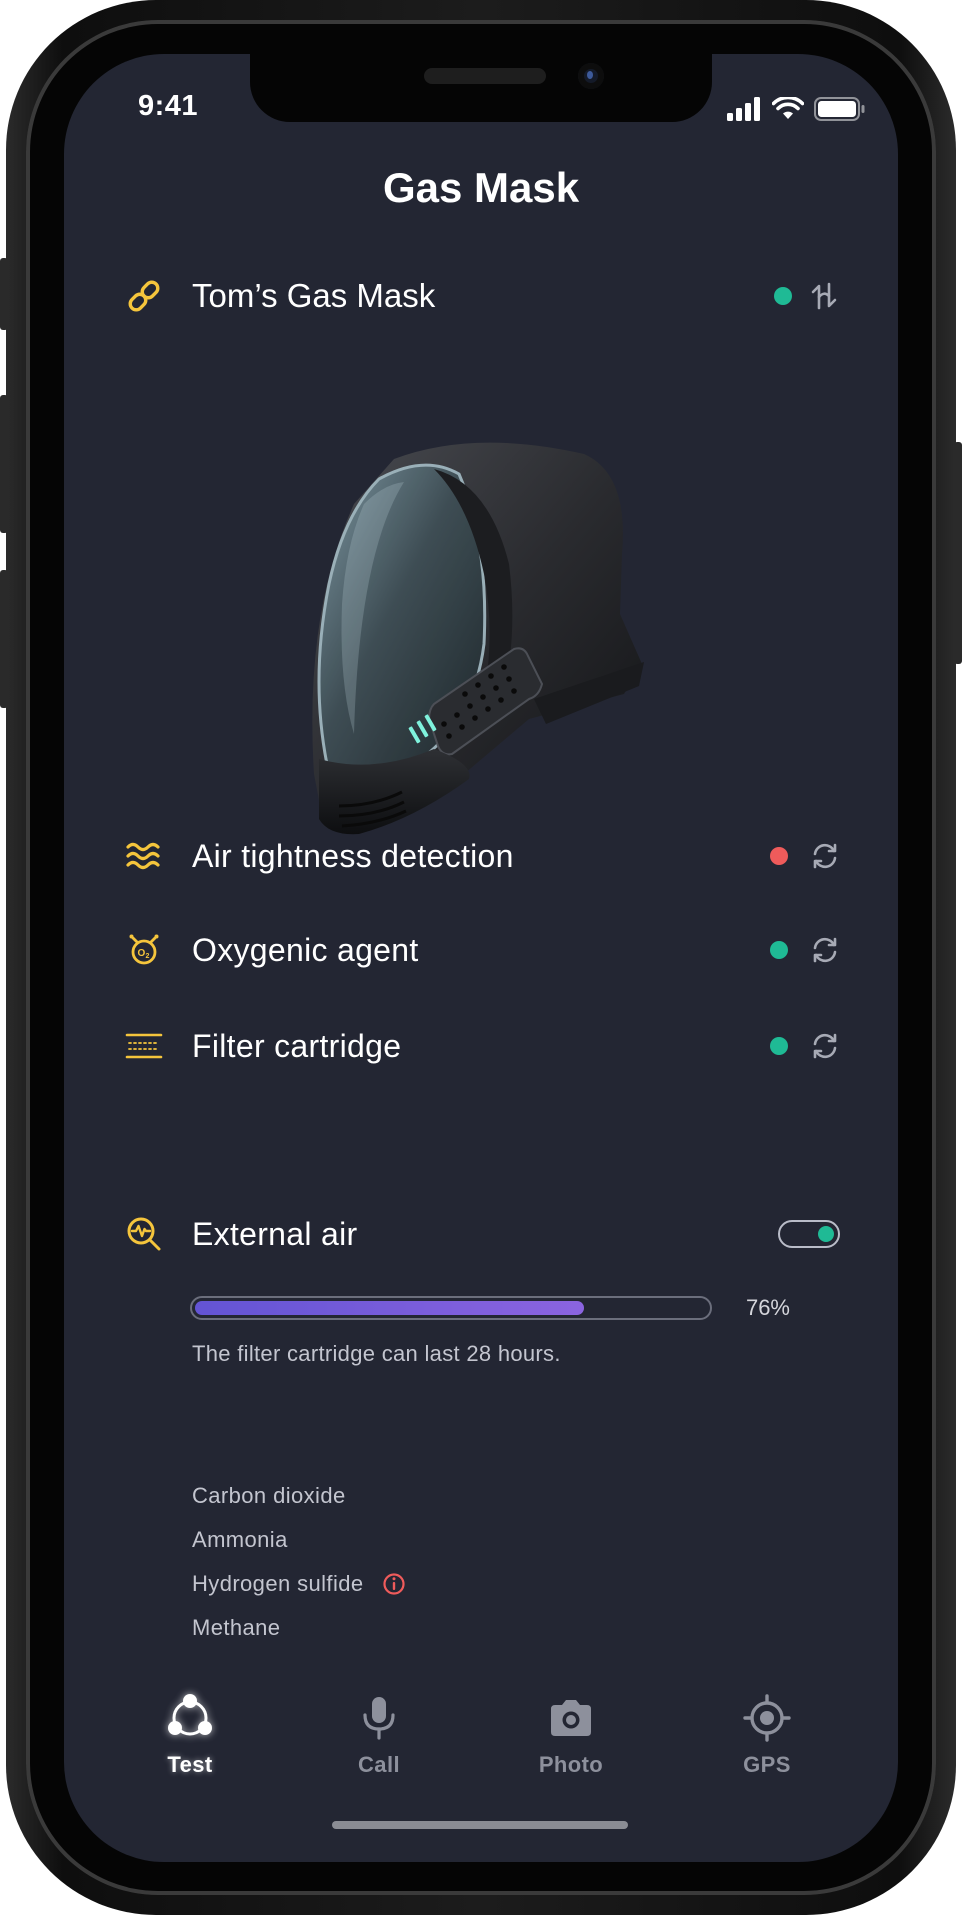 This screenshot has width=962, height=1915. I want to click on tab-label: Photo, so click(571, 1764).